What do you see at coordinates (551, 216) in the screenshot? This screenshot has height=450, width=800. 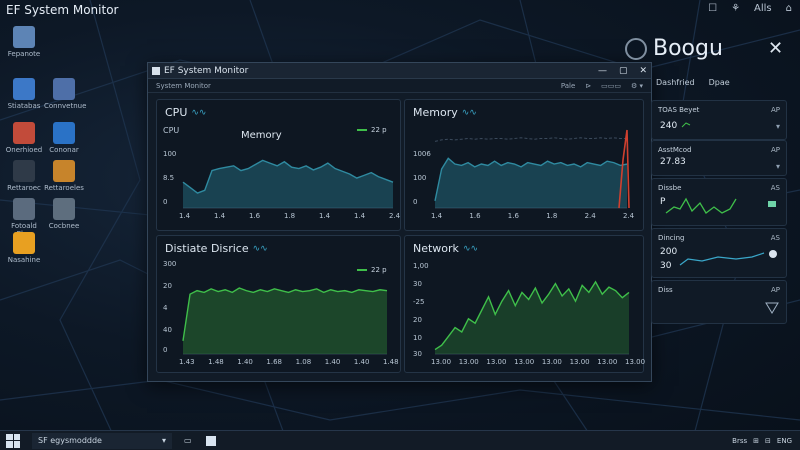 I see `x-tick-label: 1.8` at bounding box center [551, 216].